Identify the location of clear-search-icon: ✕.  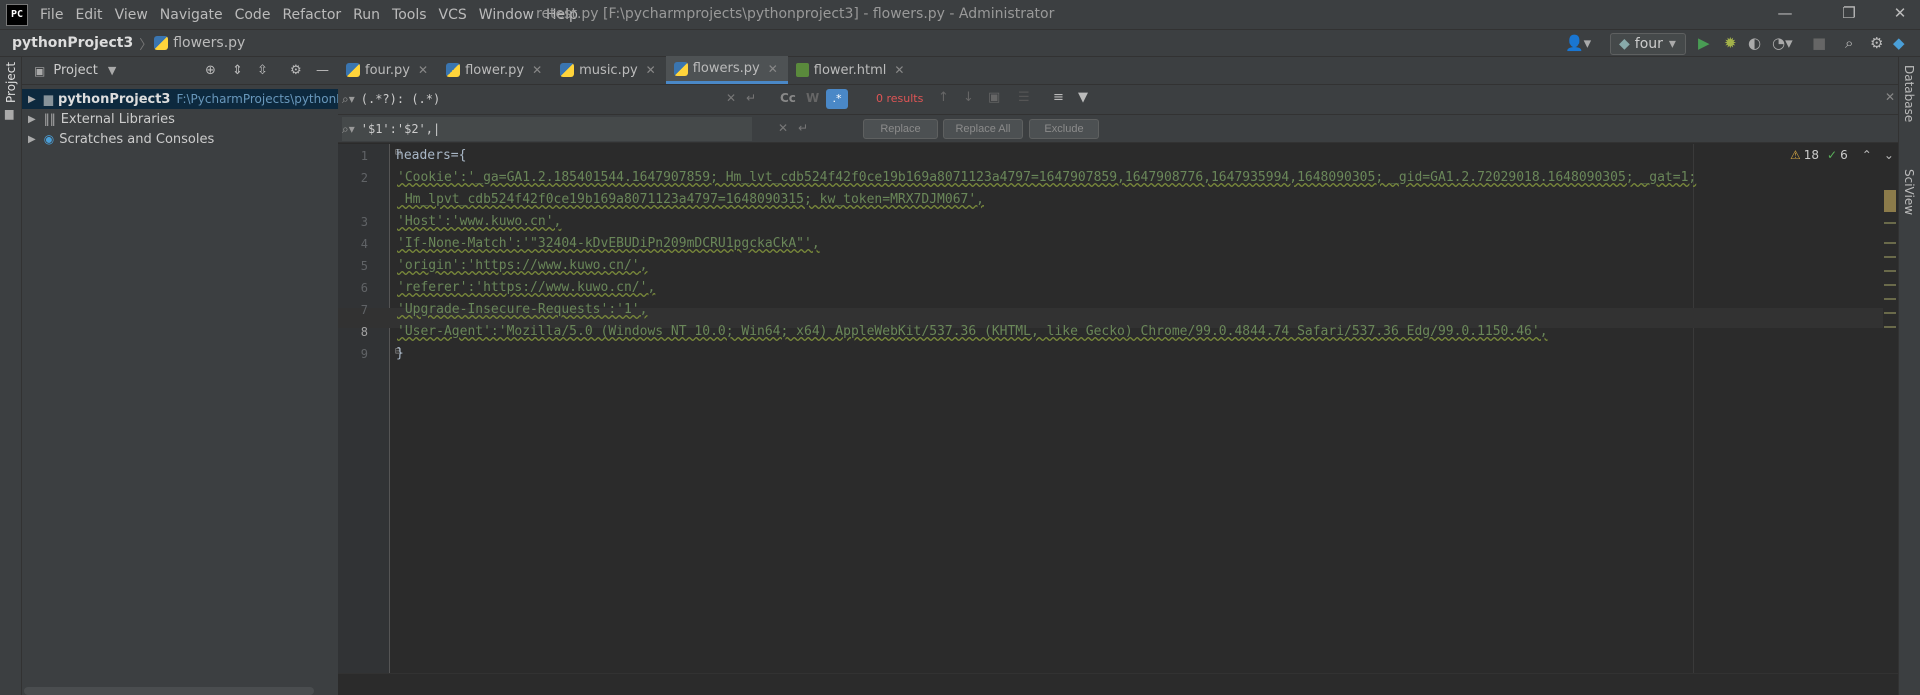
(731, 98).